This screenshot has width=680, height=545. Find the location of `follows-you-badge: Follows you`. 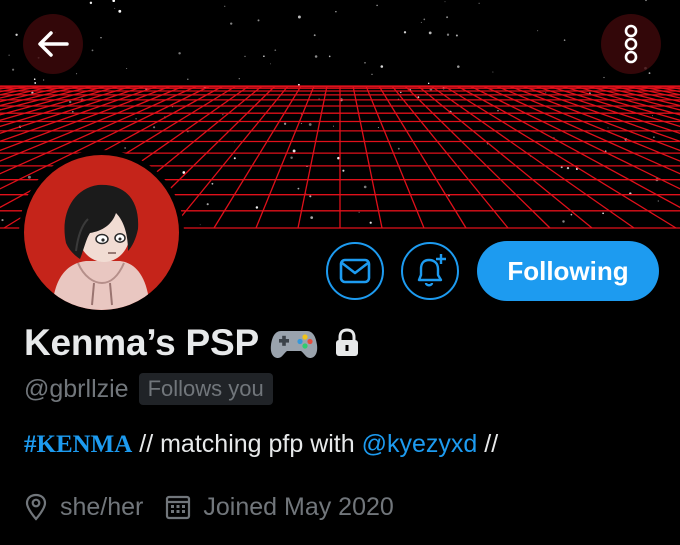

follows-you-badge: Follows you is located at coordinates (205, 389).